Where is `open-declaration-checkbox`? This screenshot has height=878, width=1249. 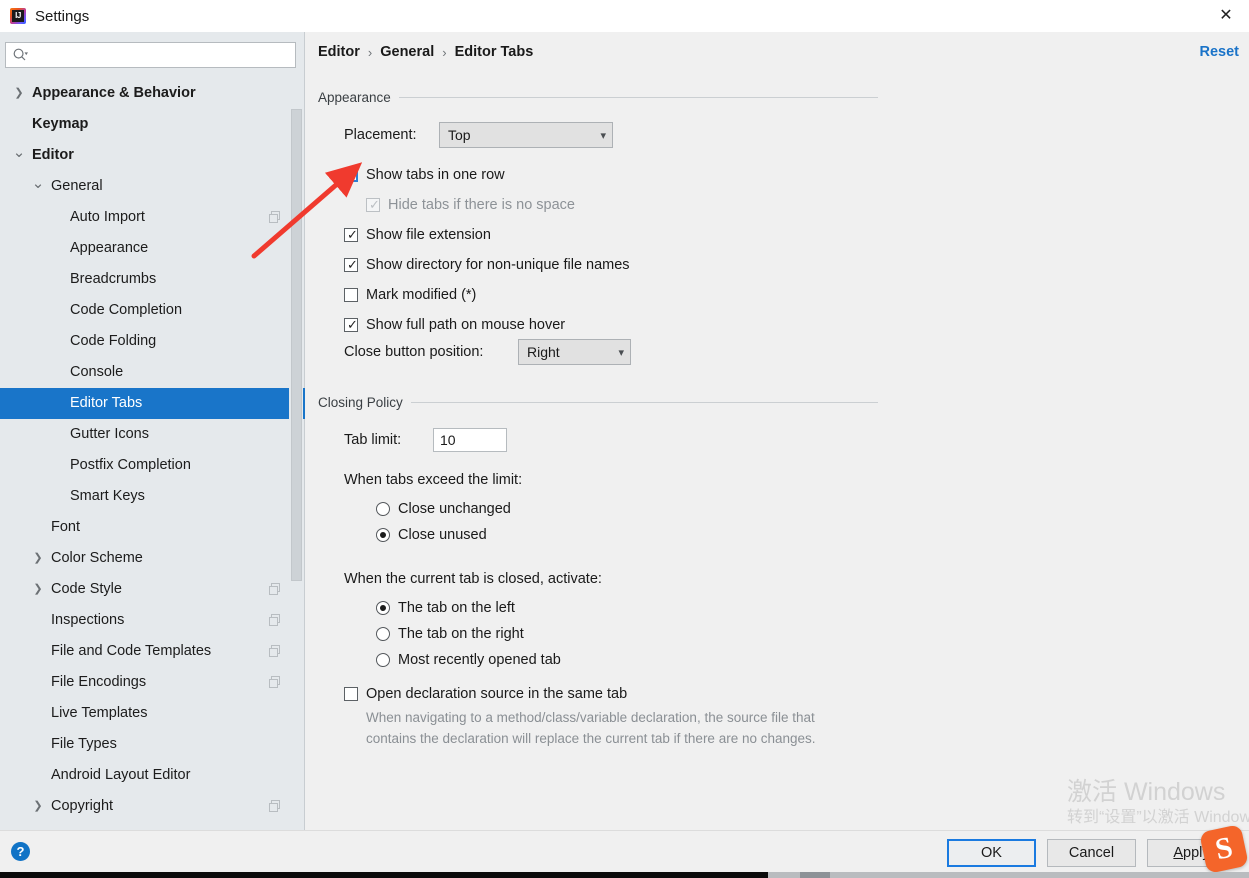 open-declaration-checkbox is located at coordinates (351, 694).